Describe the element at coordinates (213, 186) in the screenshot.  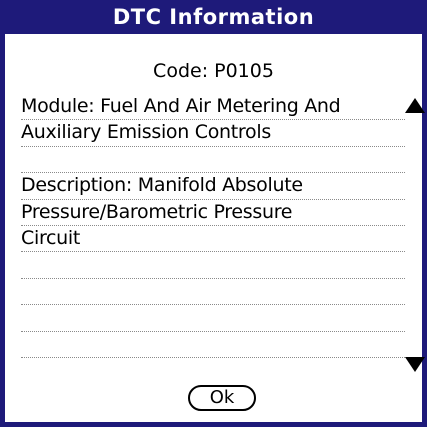
I see `text-line: Description: Manifold Absolute` at that location.